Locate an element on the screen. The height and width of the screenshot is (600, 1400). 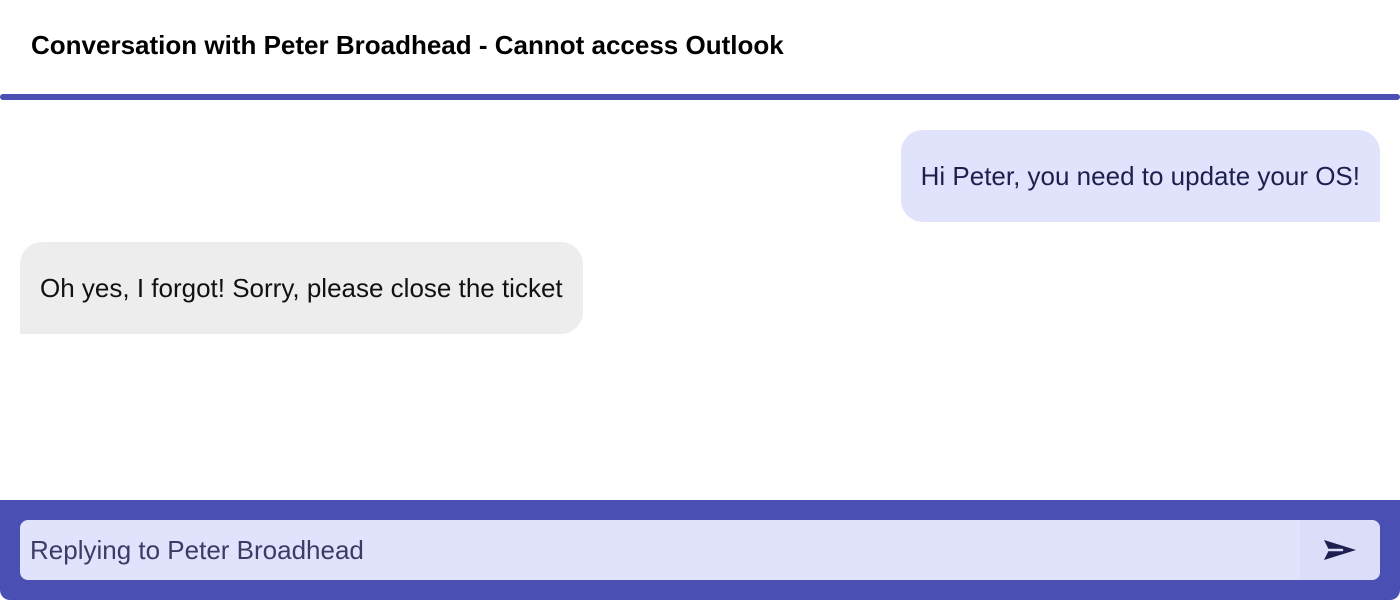
send-button is located at coordinates (1340, 550).